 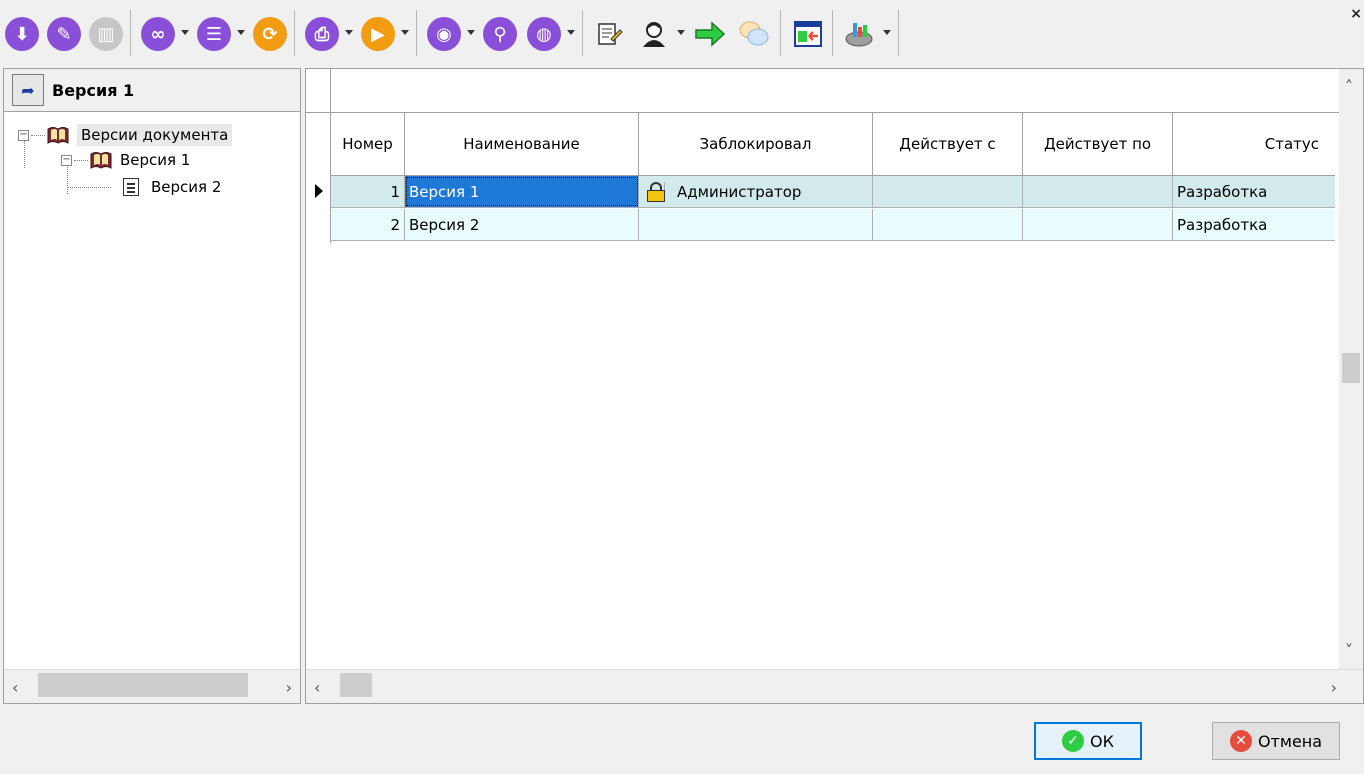 I want to click on zoom-icon: ⚲, so click(x=500, y=34).